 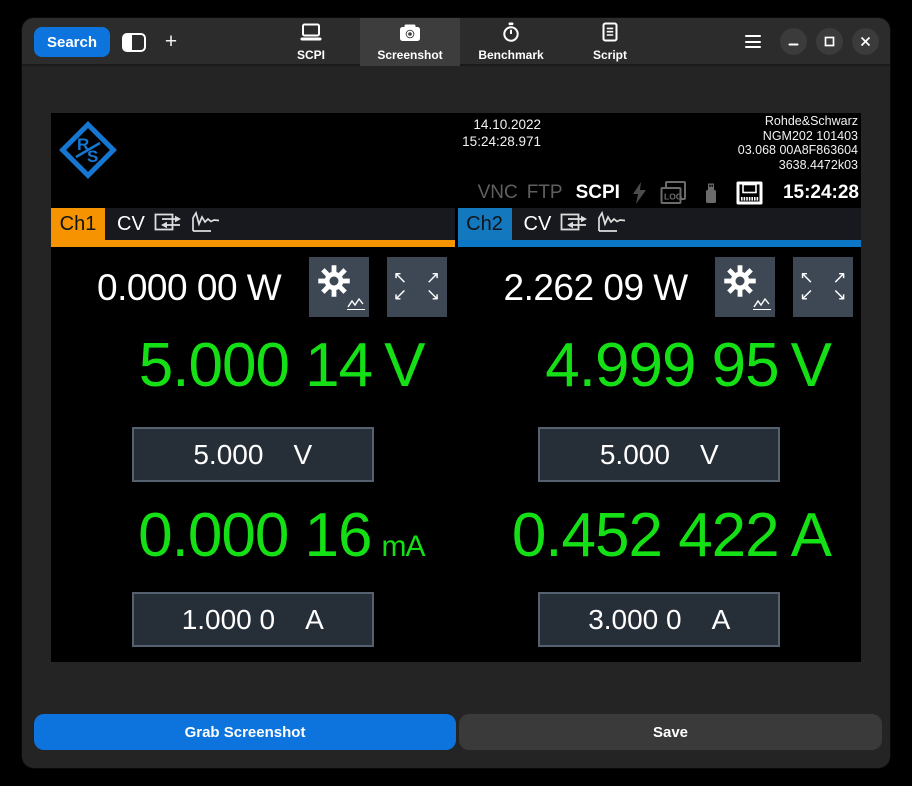 I want to click on ch1-tab: Ch1, so click(x=78, y=224).